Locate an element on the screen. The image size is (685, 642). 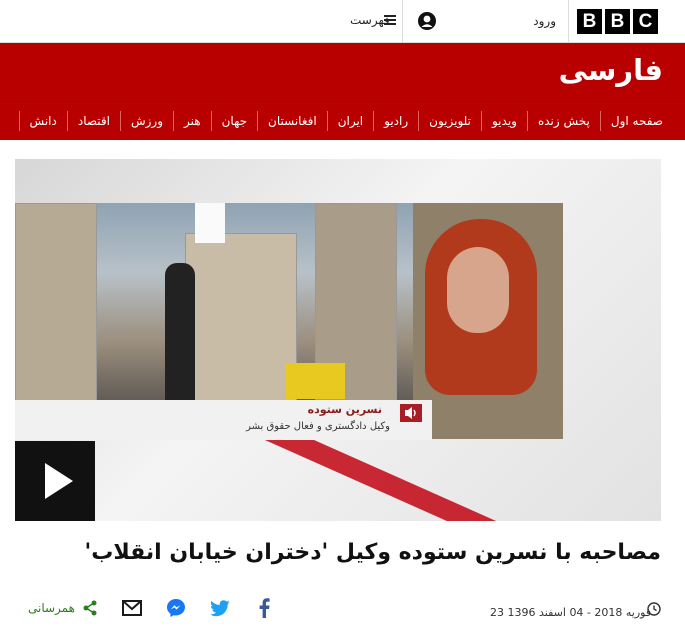
divider is located at coordinates (402, 21).